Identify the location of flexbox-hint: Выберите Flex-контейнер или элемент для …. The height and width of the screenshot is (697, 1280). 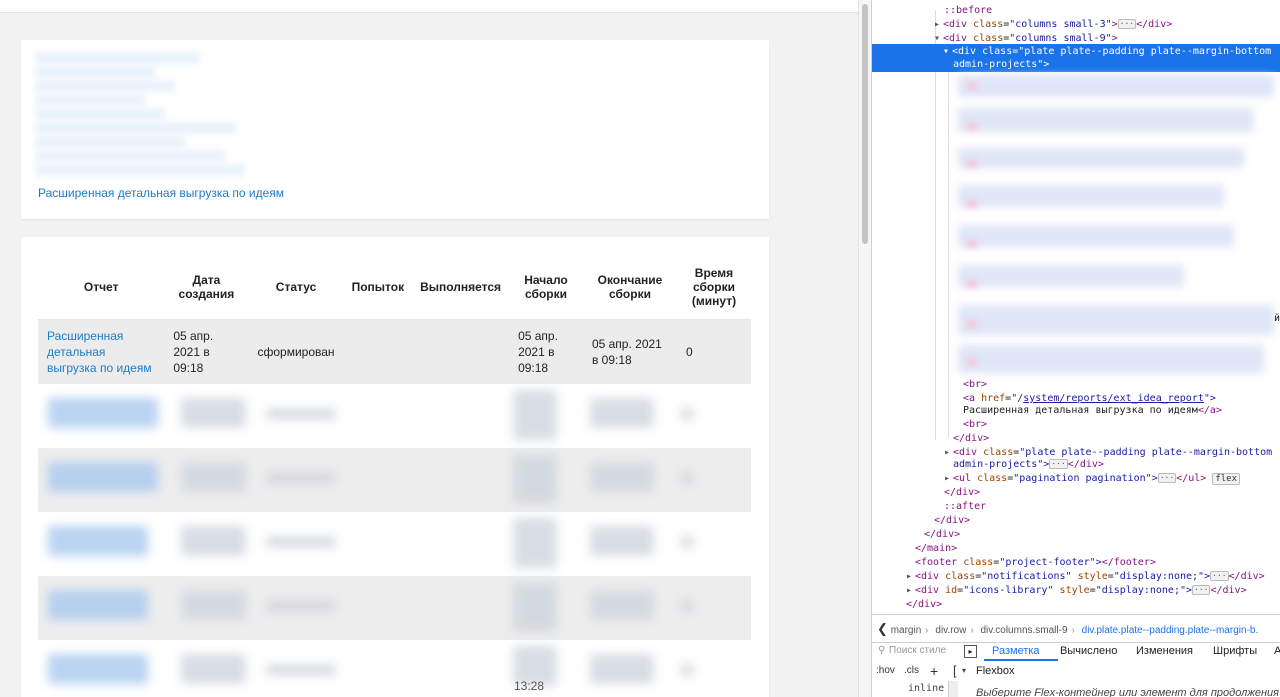
(1128, 692).